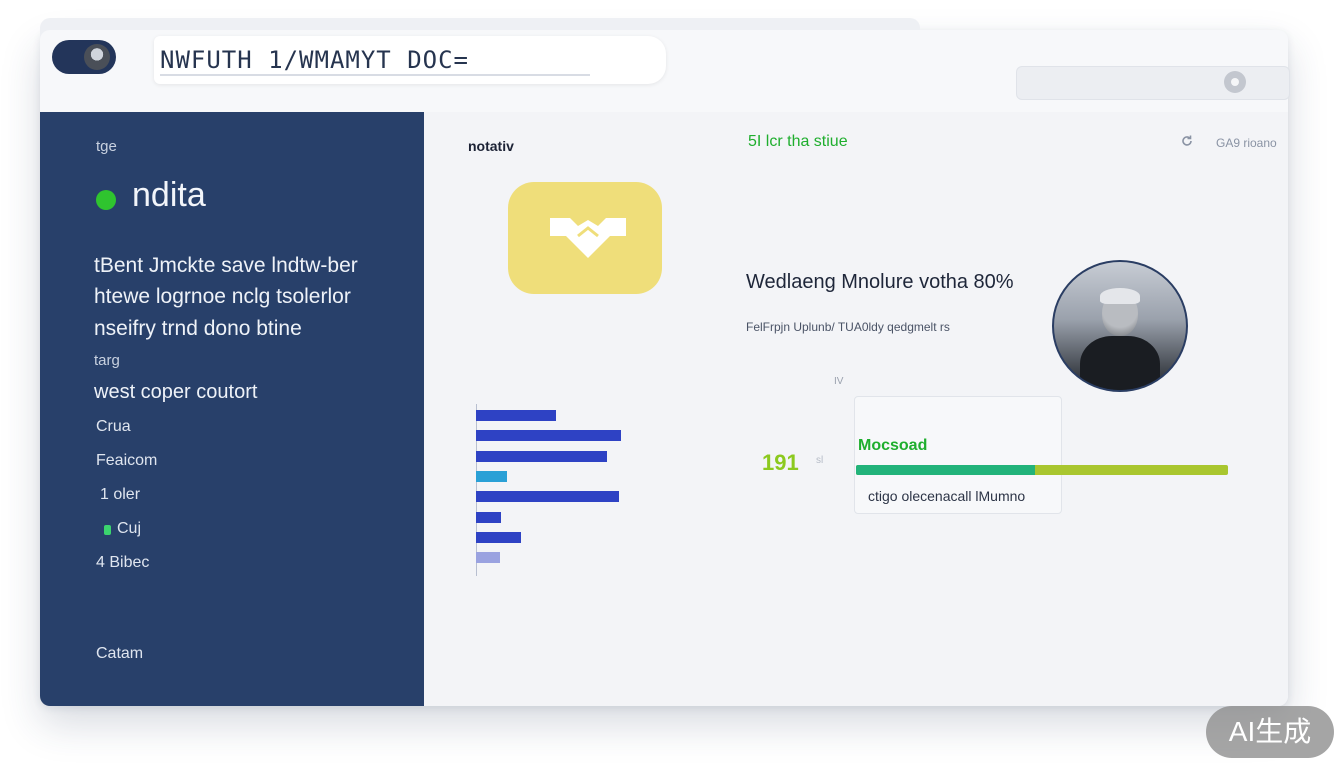 The height and width of the screenshot is (768, 1344). I want to click on profile-avatar, so click(1120, 326).